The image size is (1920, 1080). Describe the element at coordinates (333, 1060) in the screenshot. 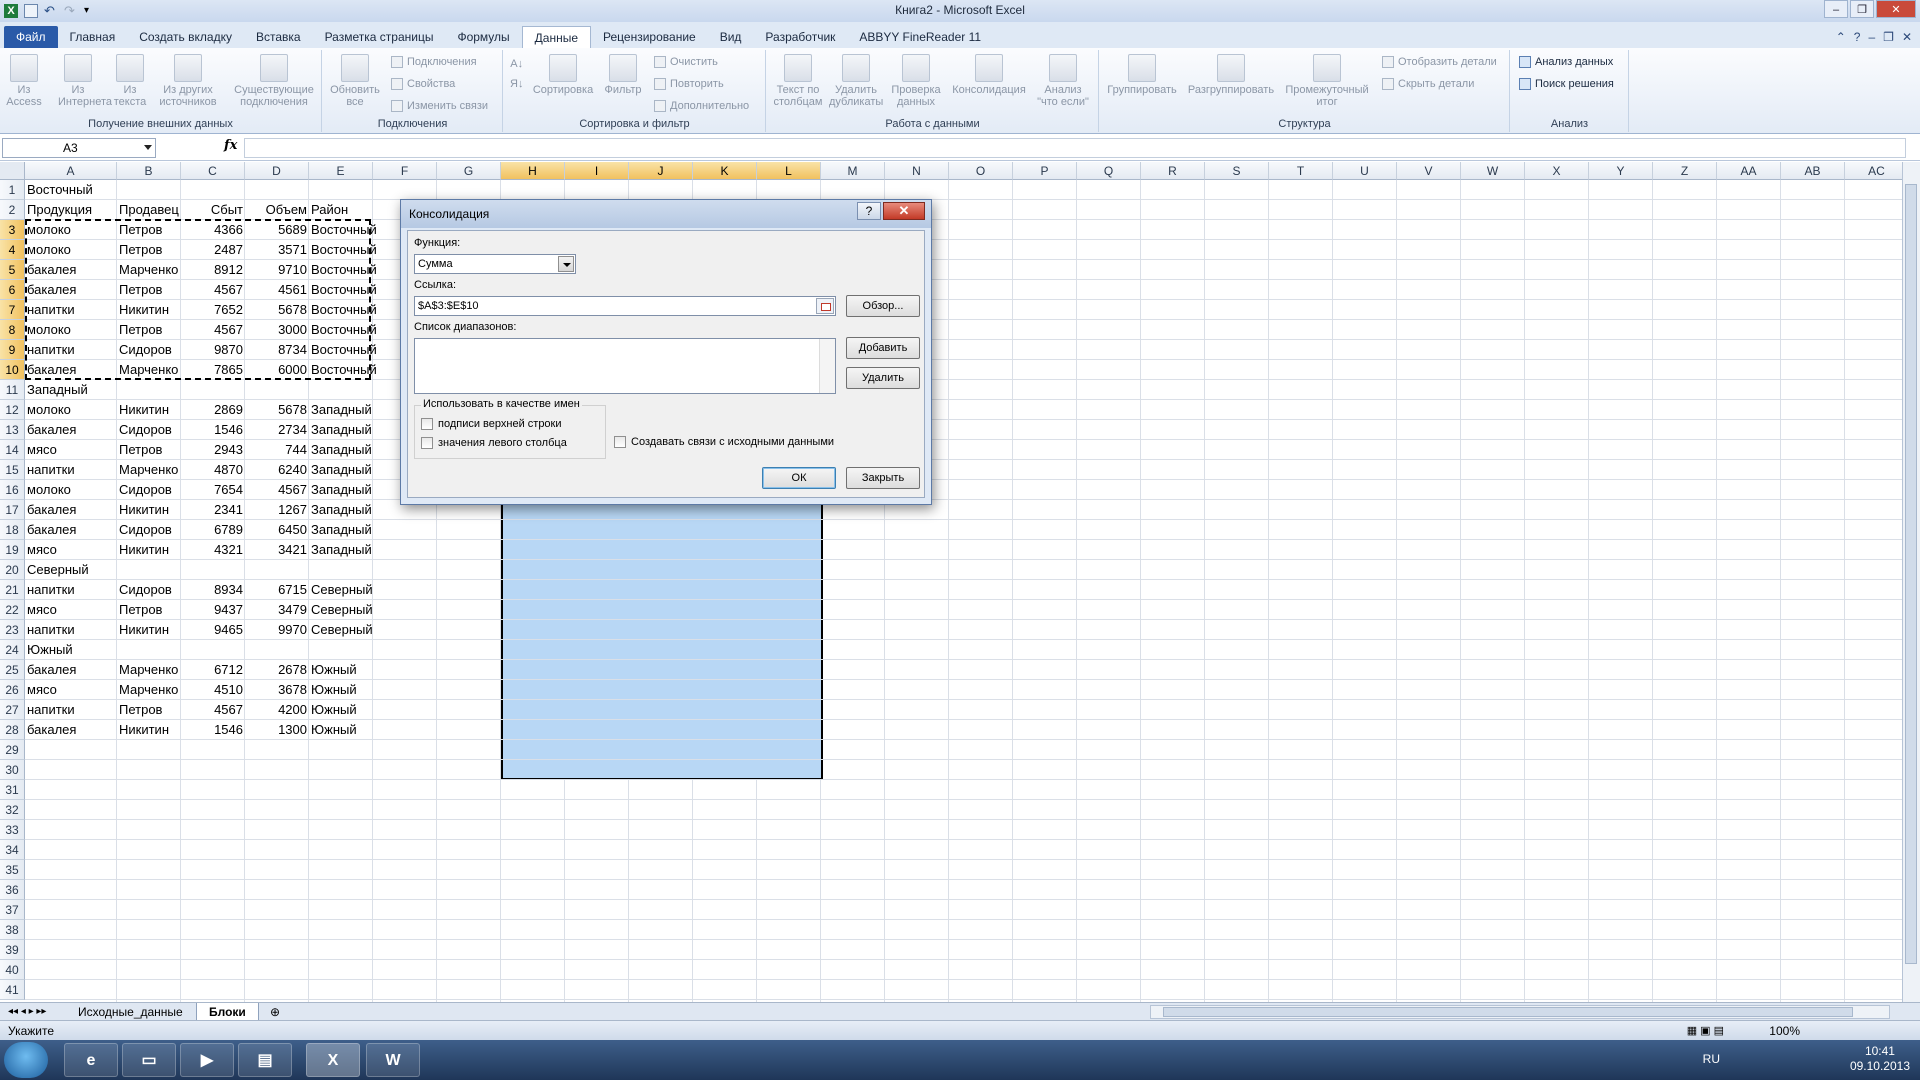

I see `excel-taskbar-icon: X` at that location.